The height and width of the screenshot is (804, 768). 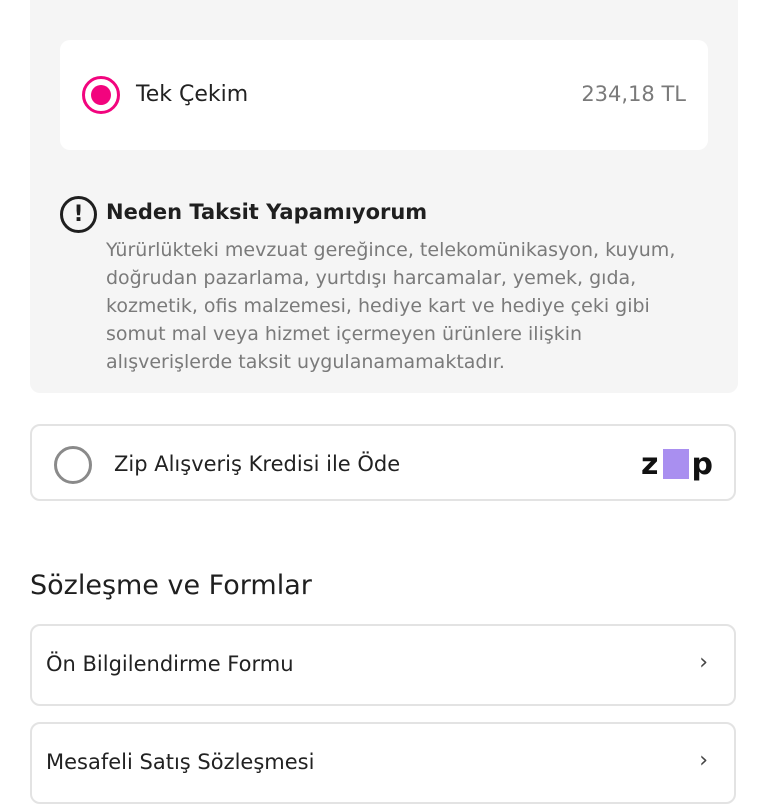 I want to click on zip-payment-option: Zip Alışveriş Kredisi ile Öde zp, so click(x=383, y=462).